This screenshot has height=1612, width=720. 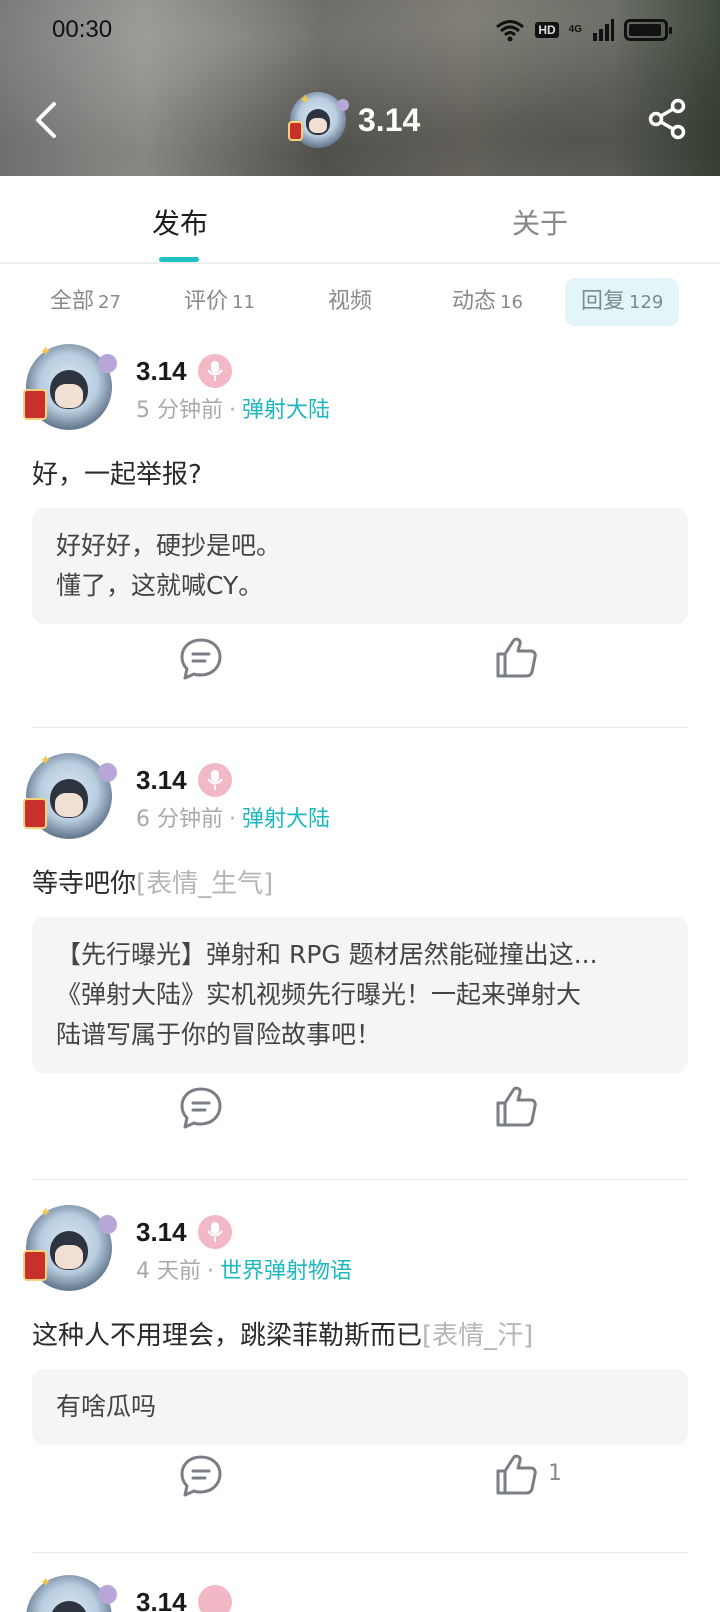 I want to click on post-meta: 6 分钟前 · 弹射大陆, so click(x=233, y=819).